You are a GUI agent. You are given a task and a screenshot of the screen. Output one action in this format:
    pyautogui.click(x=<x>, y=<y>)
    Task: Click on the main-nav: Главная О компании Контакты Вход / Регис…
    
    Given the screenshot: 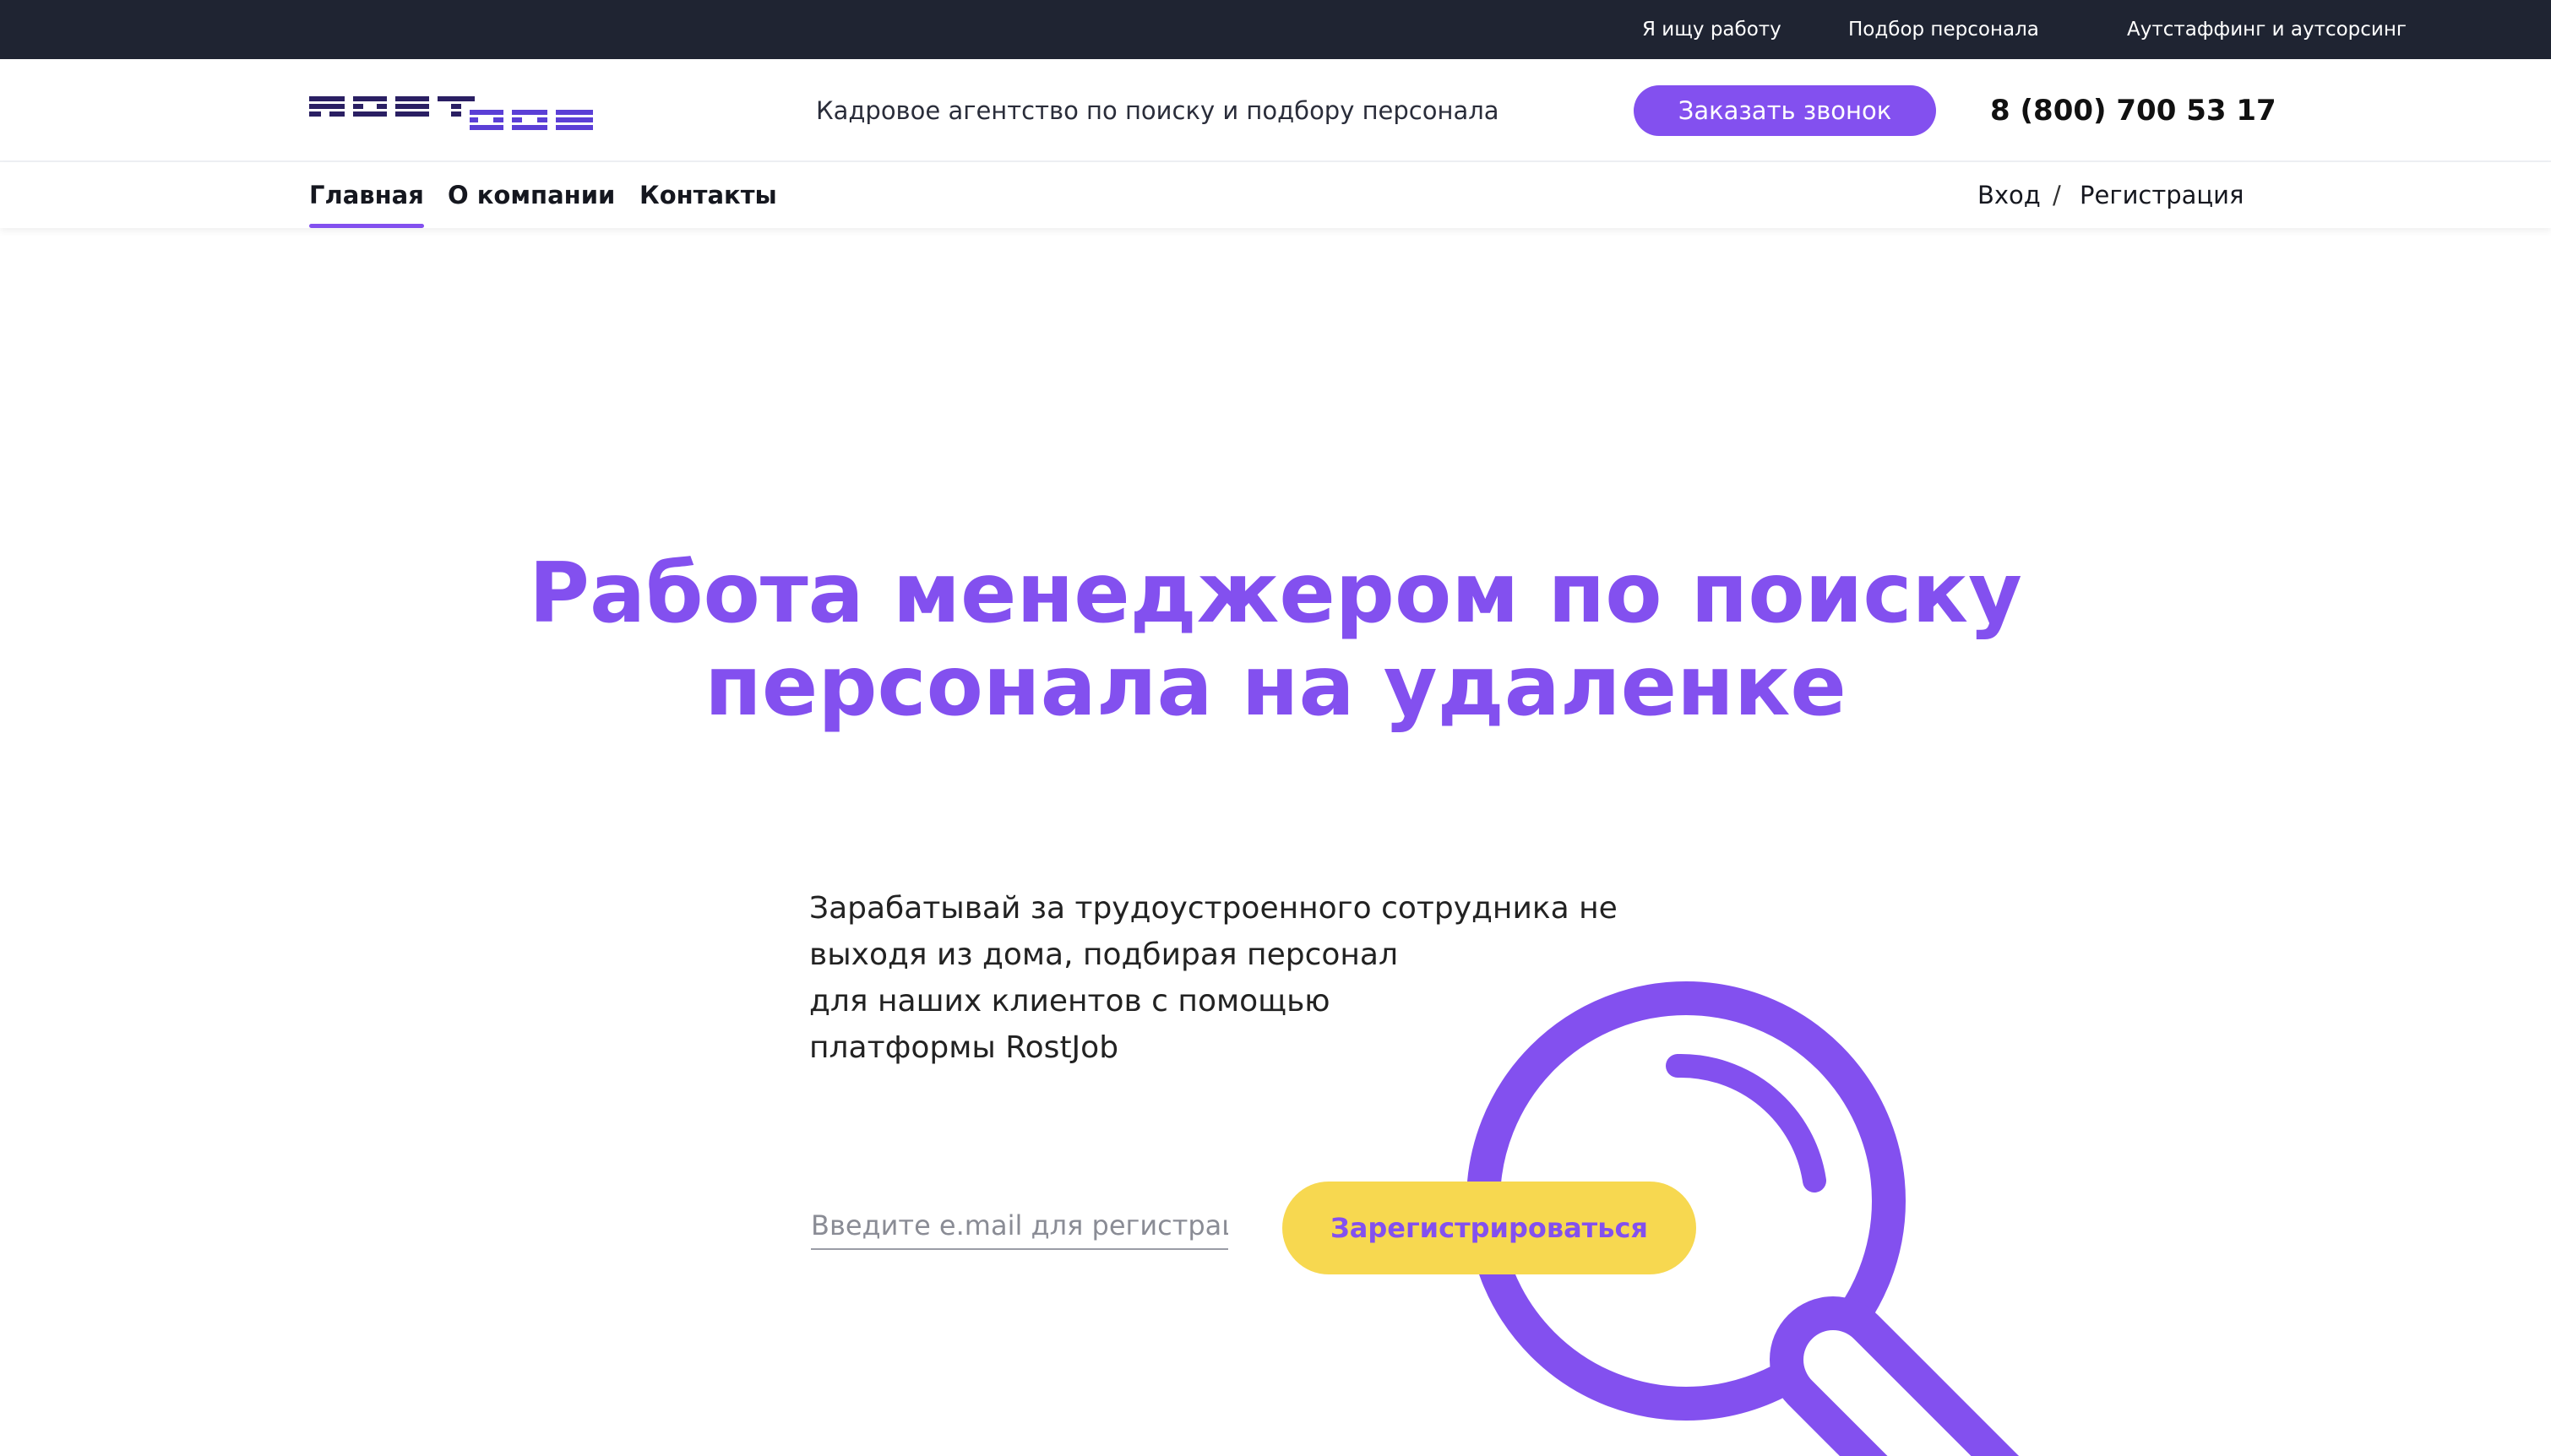 What is the action you would take?
    pyautogui.click(x=1275, y=195)
    